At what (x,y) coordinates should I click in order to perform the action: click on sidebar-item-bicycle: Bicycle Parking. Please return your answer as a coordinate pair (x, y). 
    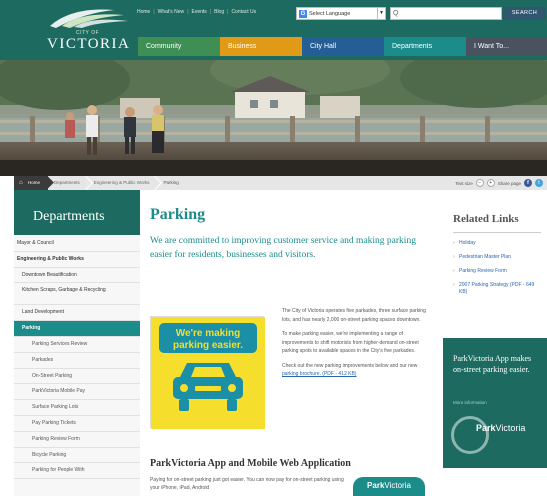
    Looking at the image, I should click on (77, 456).